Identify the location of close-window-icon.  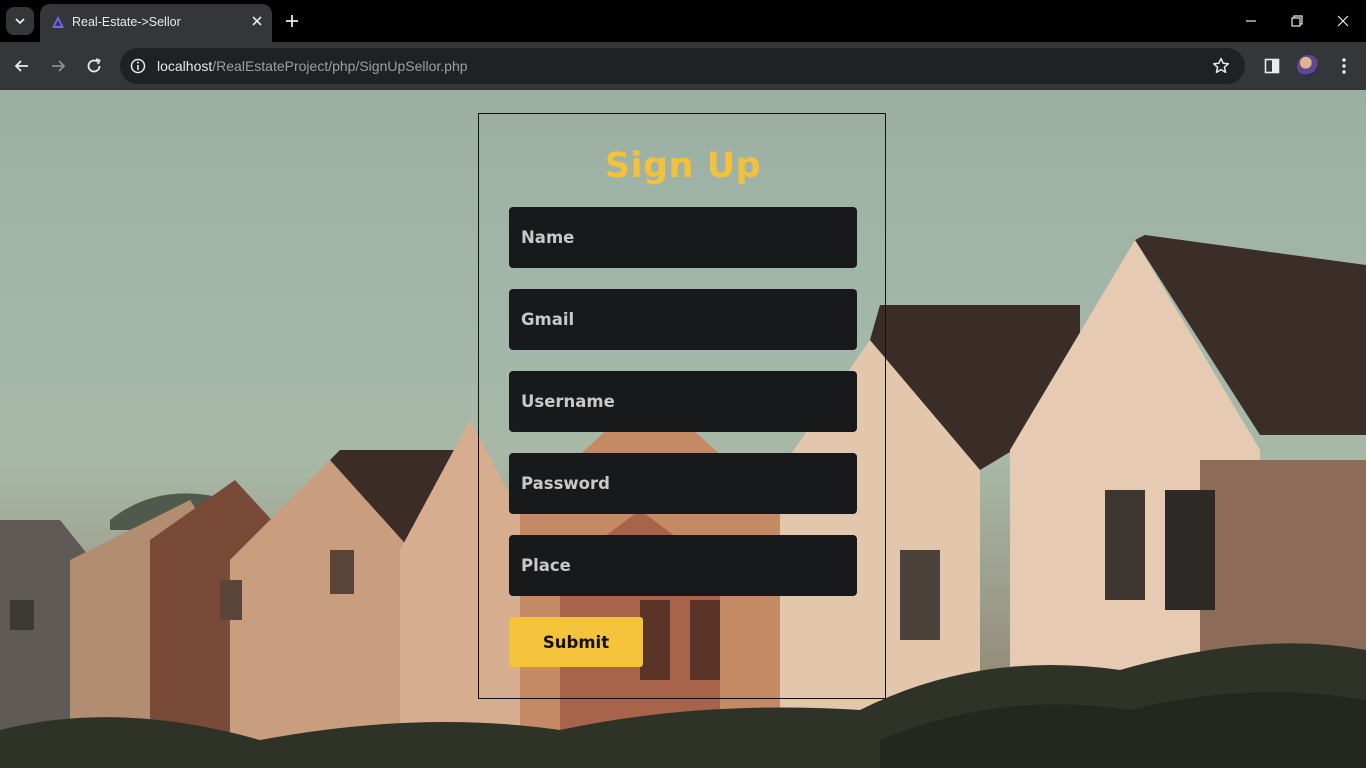
(1343, 21).